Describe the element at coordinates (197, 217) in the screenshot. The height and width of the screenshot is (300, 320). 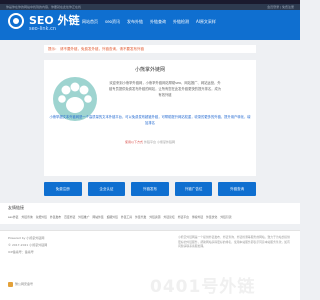
I see `friend-link: 博客外链` at that location.